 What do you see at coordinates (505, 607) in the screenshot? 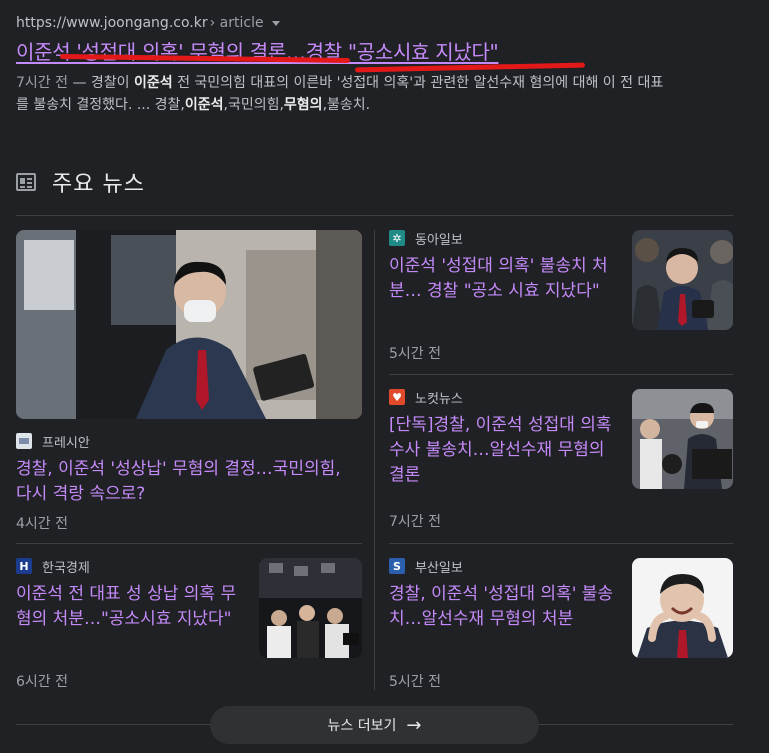
I see `news-headline: 경찰, 이준석 '성접대 의혹' 불송치…알선수재 무혐의 처분` at bounding box center [505, 607].